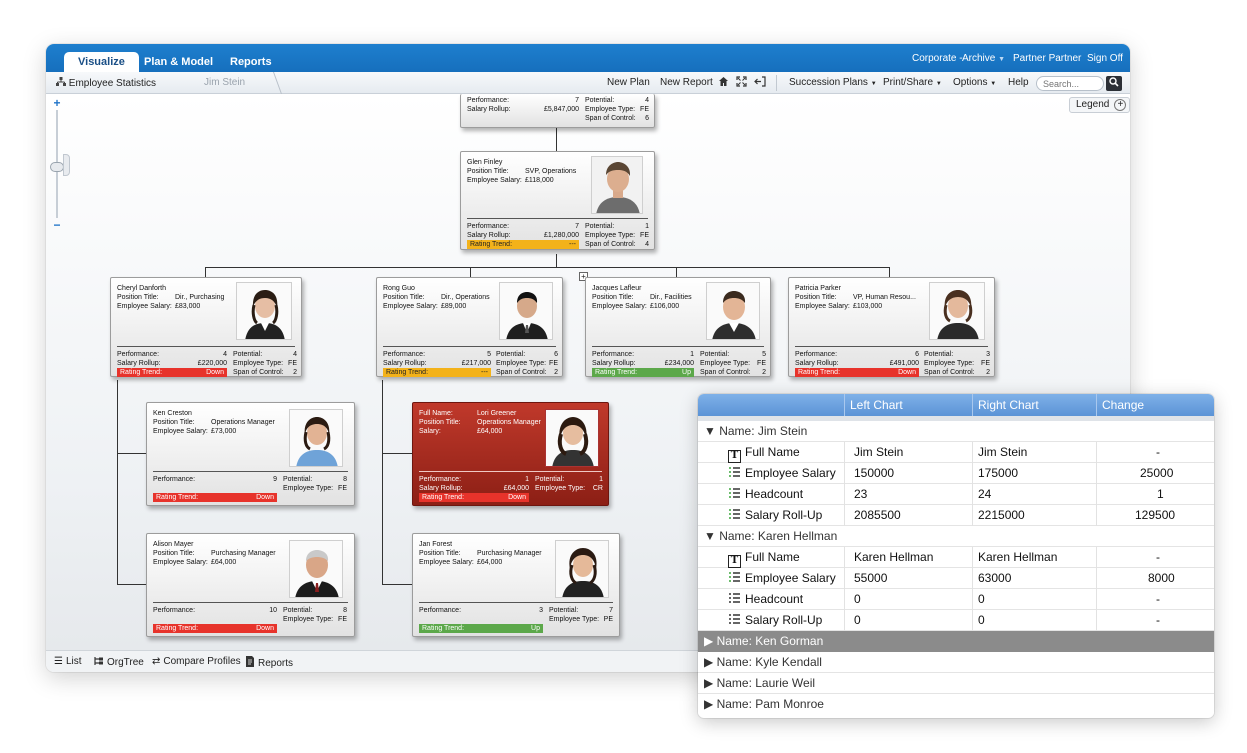  I want to click on breadcrumb-root: Employee Statistics, so click(106, 83).